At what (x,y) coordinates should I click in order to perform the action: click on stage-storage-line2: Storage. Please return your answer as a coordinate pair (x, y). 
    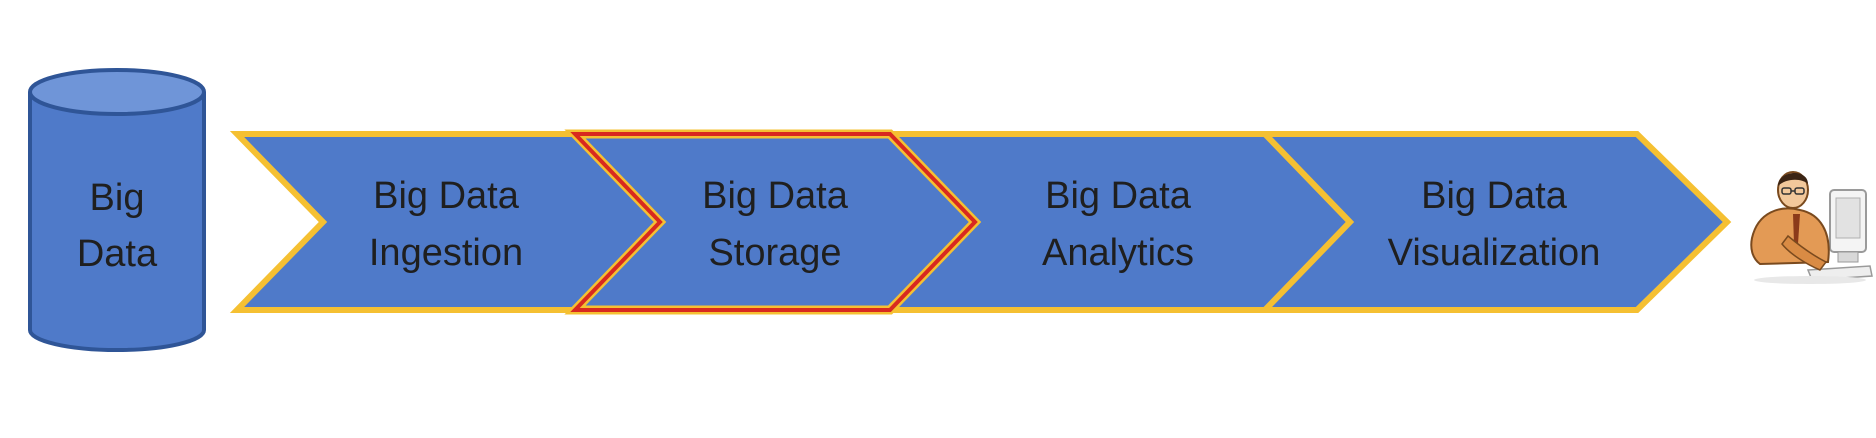
    Looking at the image, I should click on (774, 253).